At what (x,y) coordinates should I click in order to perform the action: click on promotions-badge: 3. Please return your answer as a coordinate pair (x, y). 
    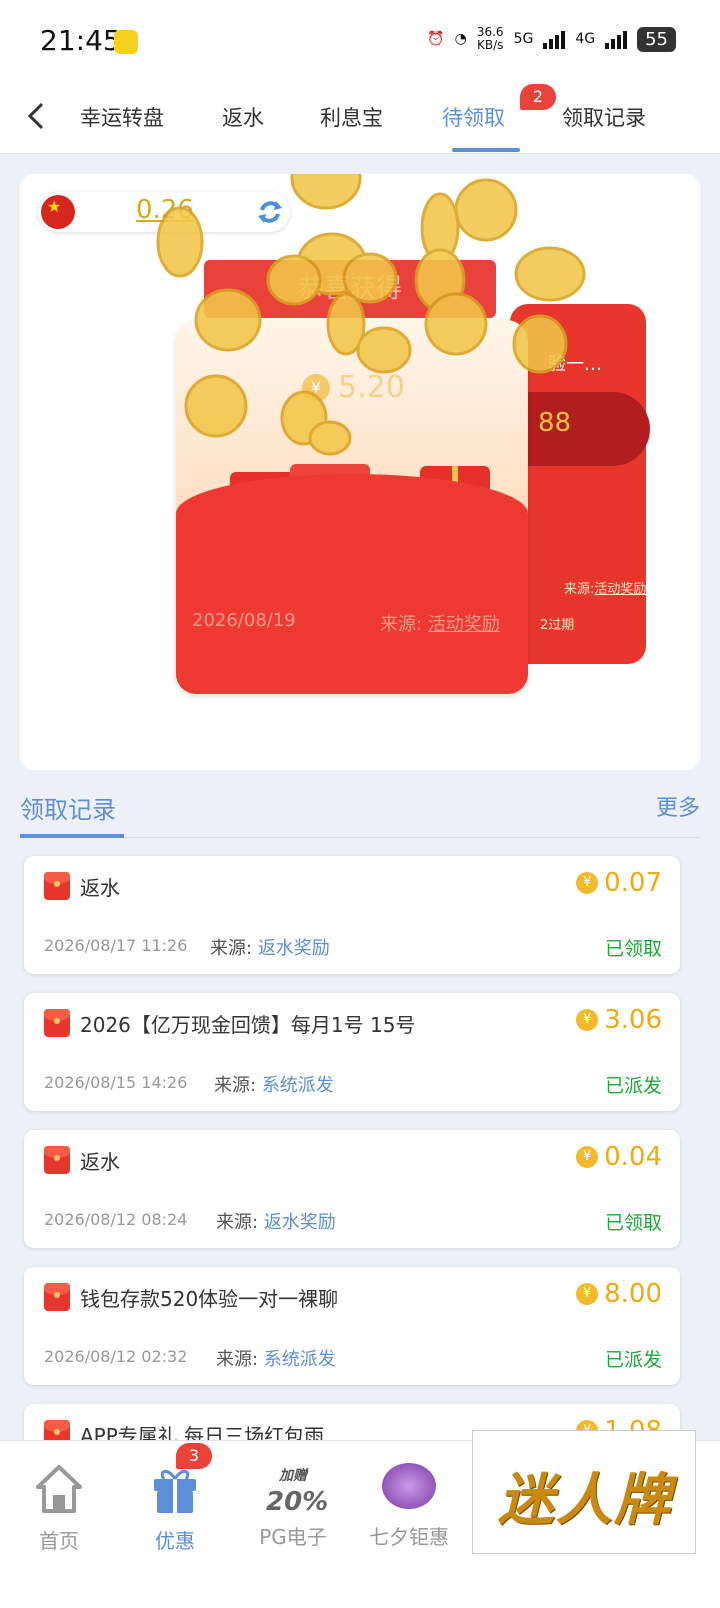
    Looking at the image, I should click on (194, 1456).